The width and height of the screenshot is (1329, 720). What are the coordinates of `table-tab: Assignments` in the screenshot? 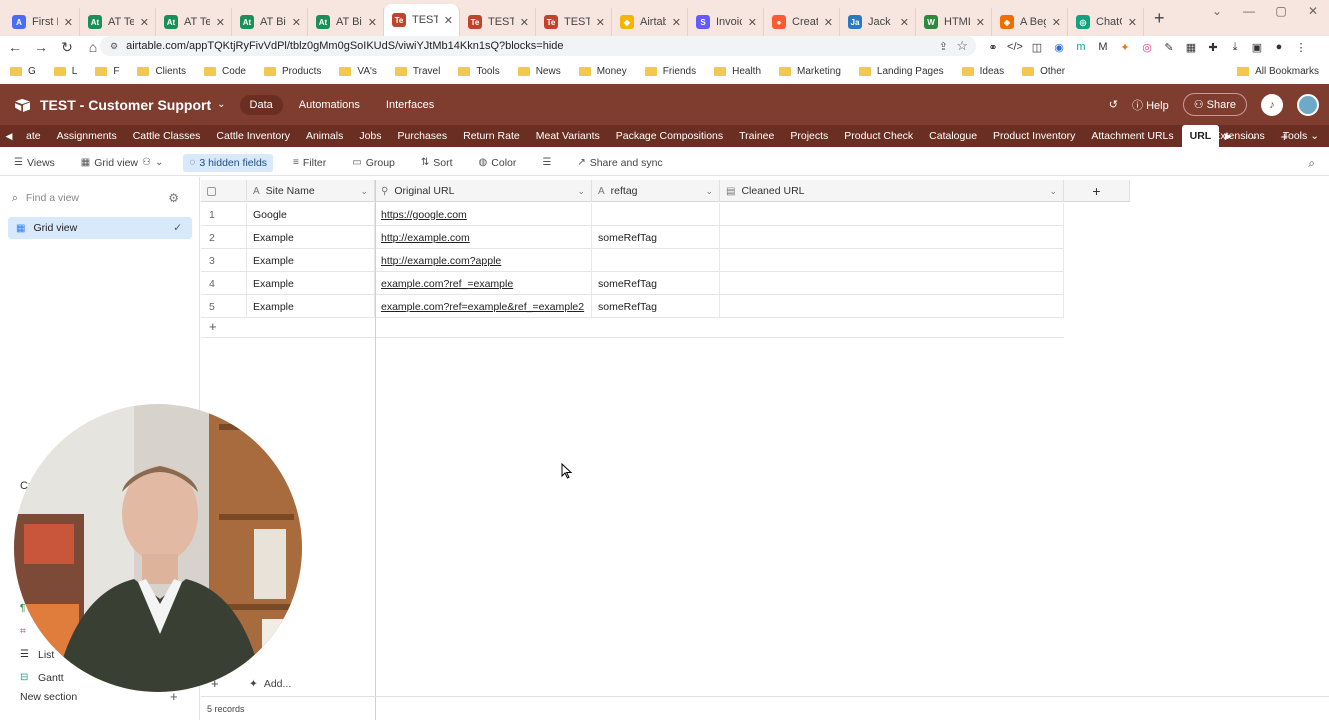 It's located at (87, 136).